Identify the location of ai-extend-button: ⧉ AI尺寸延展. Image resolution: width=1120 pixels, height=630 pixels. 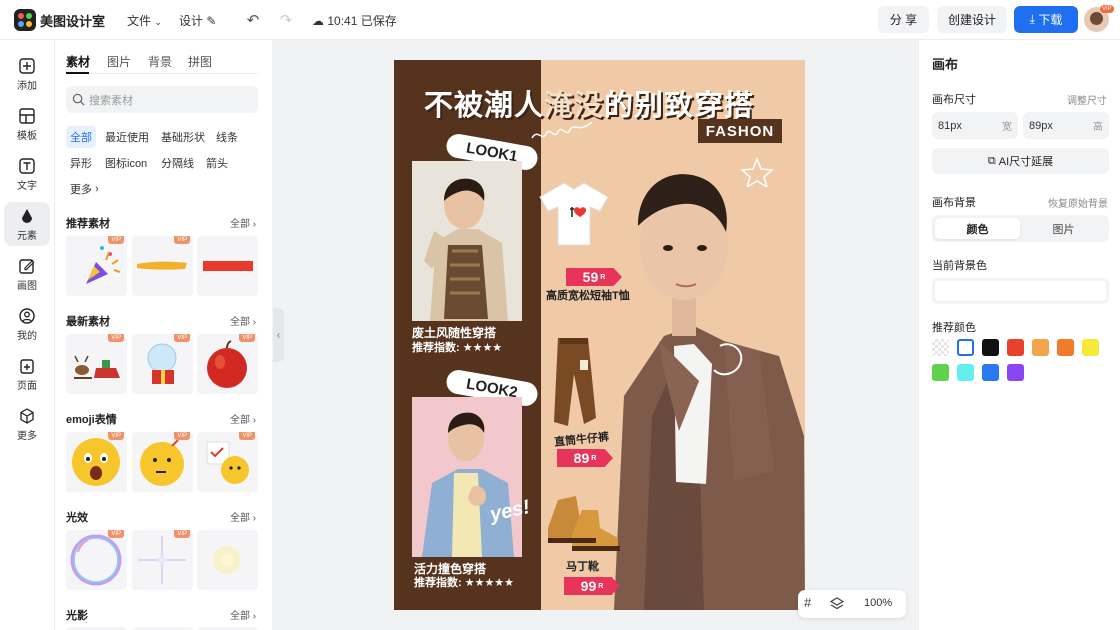
(1020, 161).